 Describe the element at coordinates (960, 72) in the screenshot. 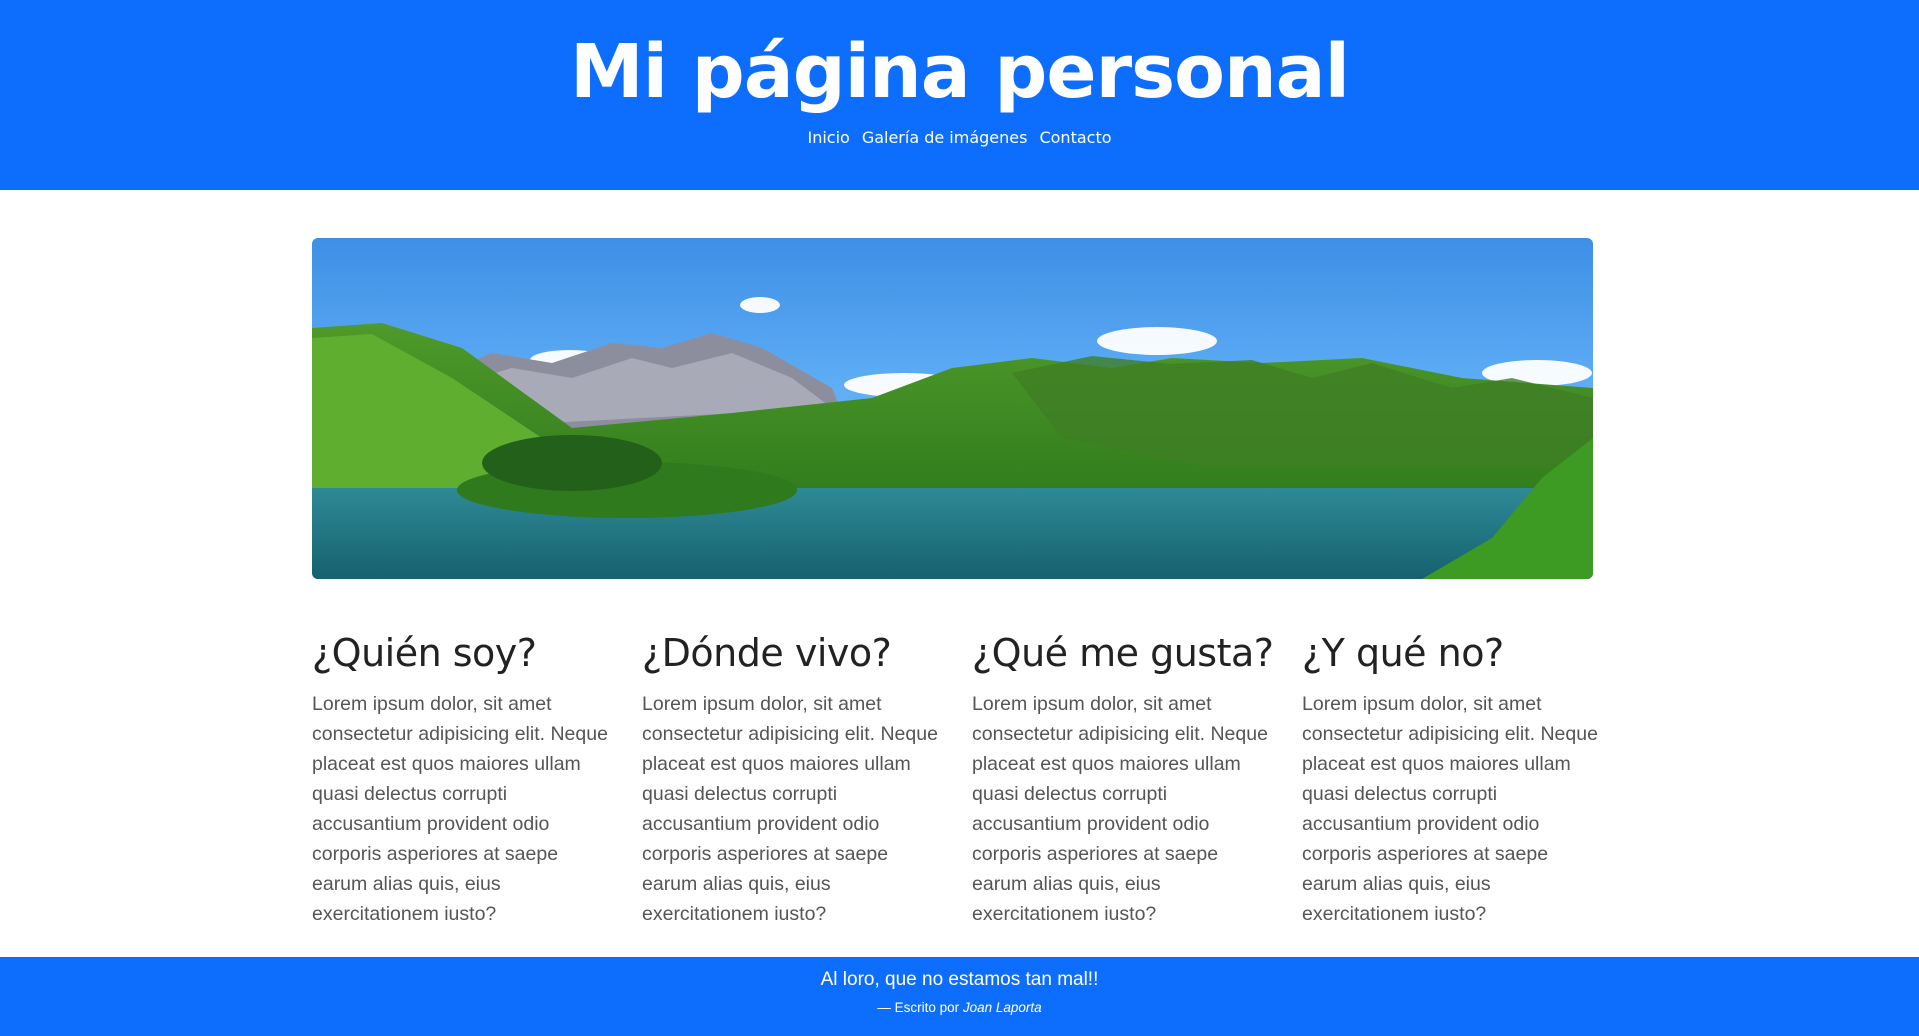

I see `site-title: Mi página personal` at that location.